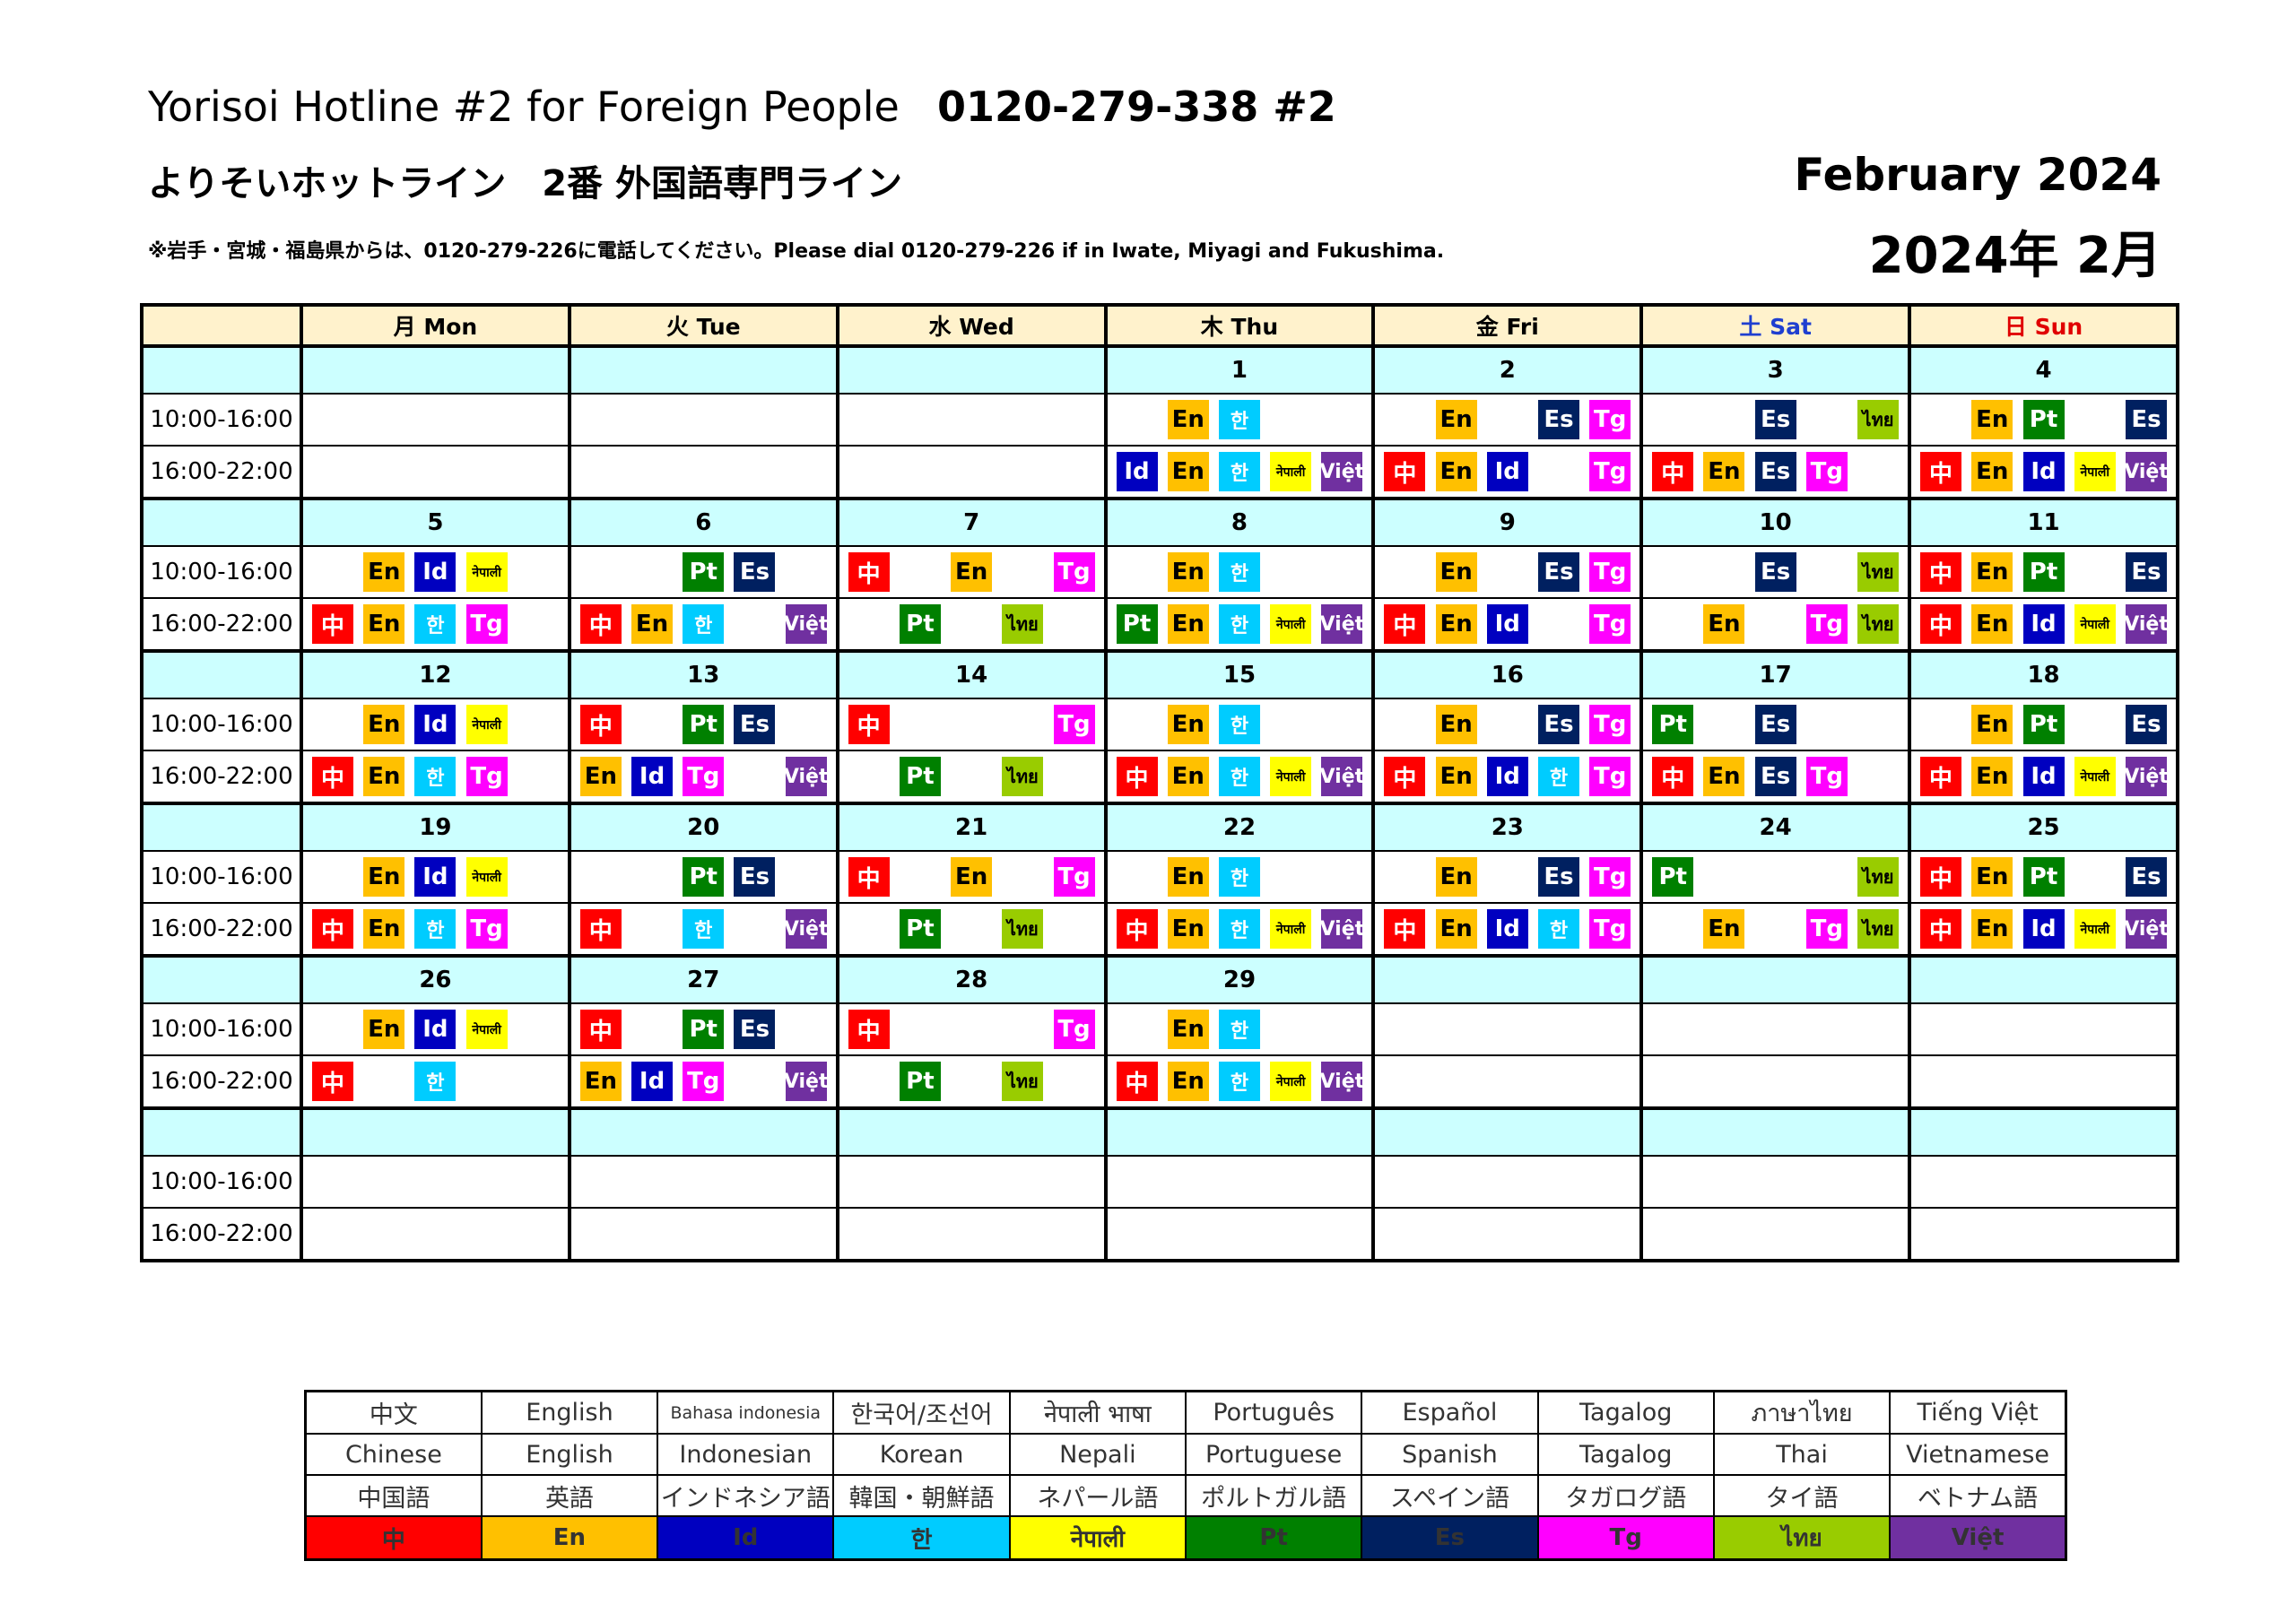 The height and width of the screenshot is (1622, 2296). I want to click on legend-native-pt: Português, so click(1273, 1412).